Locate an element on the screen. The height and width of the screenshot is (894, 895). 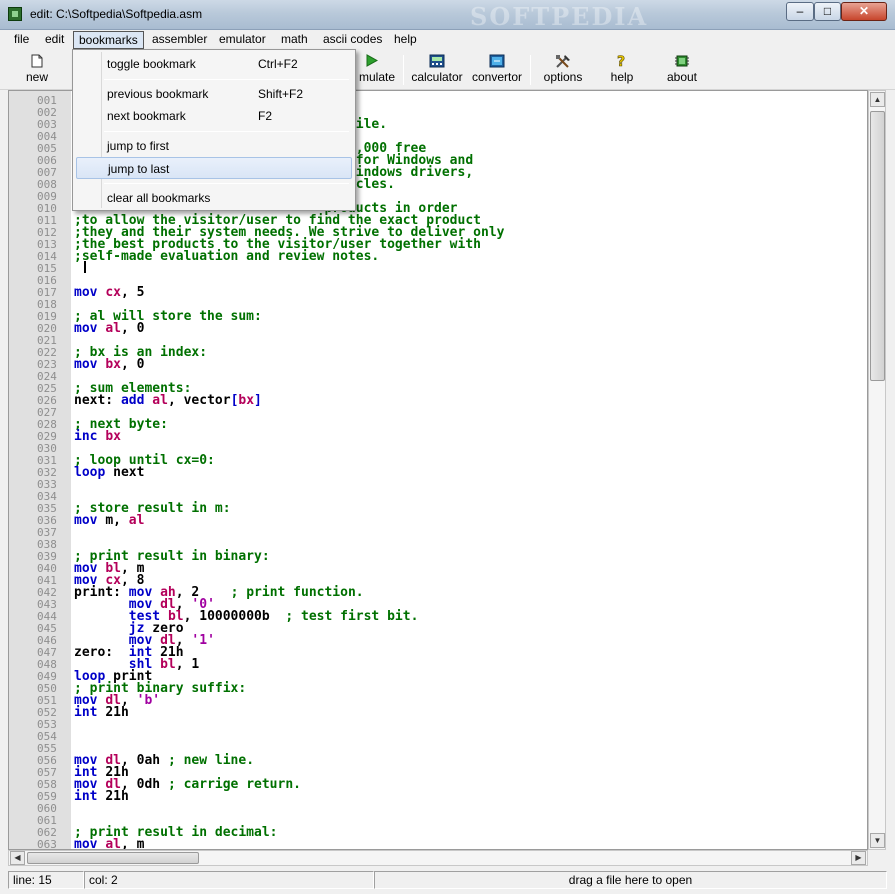
code-token: int is located at coordinates (90, 712).